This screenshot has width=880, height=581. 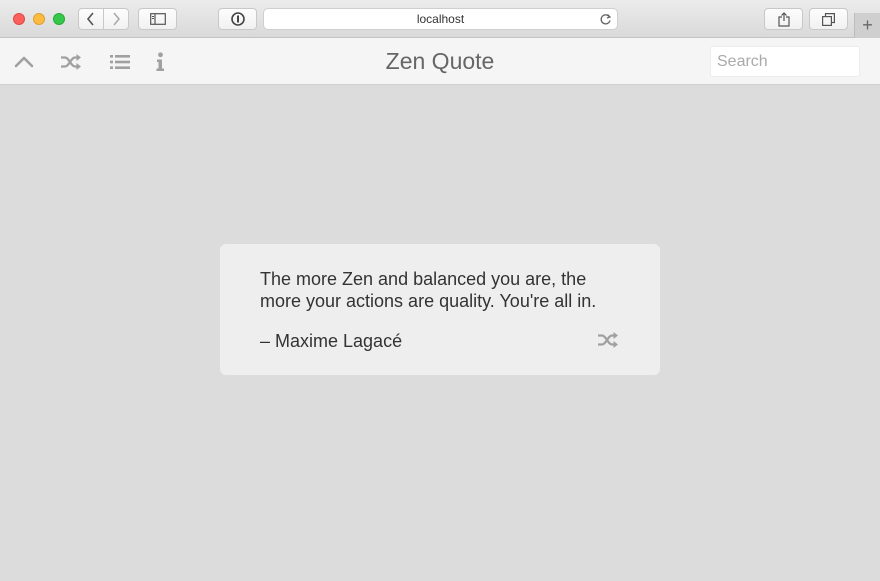 I want to click on window-maximize-button, so click(x=59, y=19).